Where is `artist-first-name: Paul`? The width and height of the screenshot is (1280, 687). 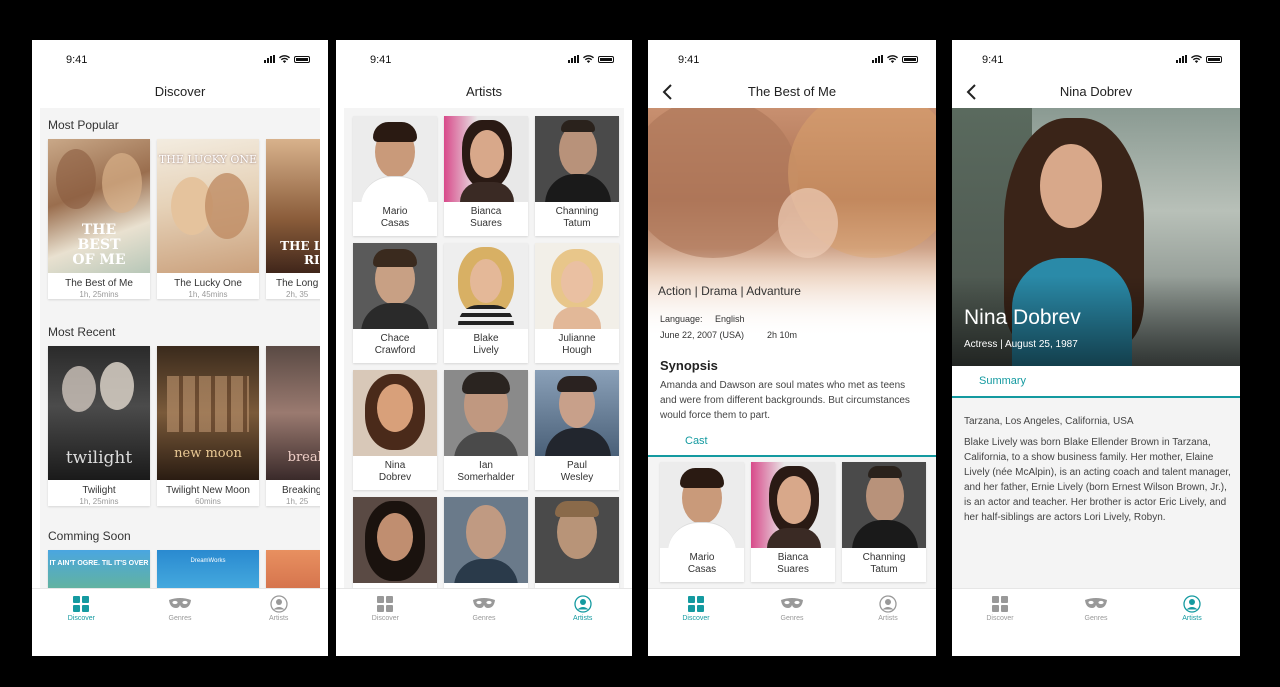
artist-first-name: Paul is located at coordinates (576, 465).